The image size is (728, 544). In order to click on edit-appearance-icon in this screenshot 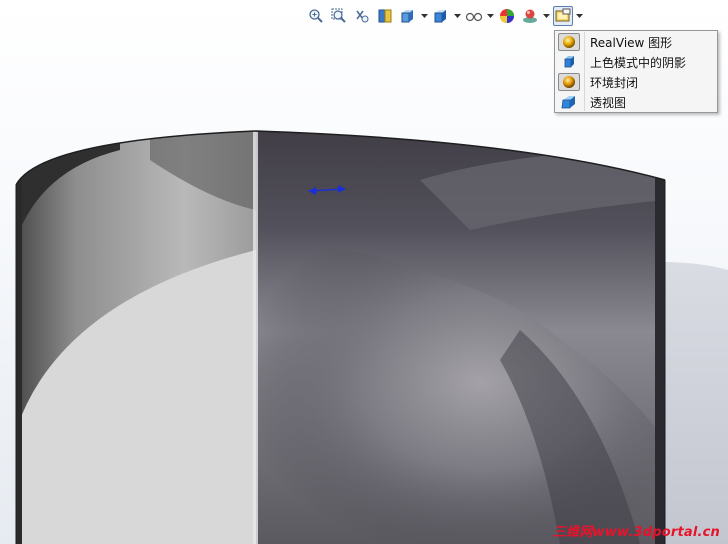, I will do `click(507, 16)`.